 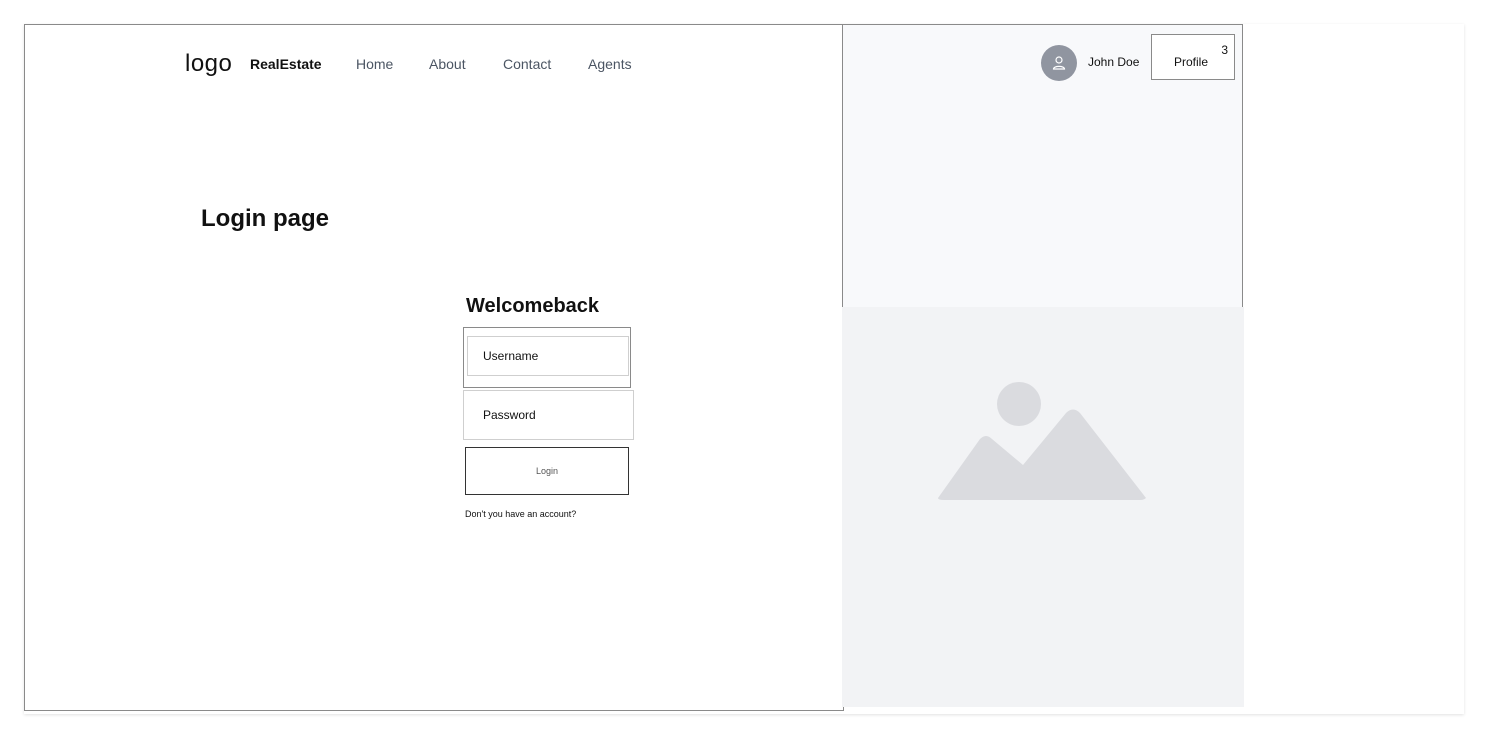 I want to click on nav-about: About, so click(x=447, y=64).